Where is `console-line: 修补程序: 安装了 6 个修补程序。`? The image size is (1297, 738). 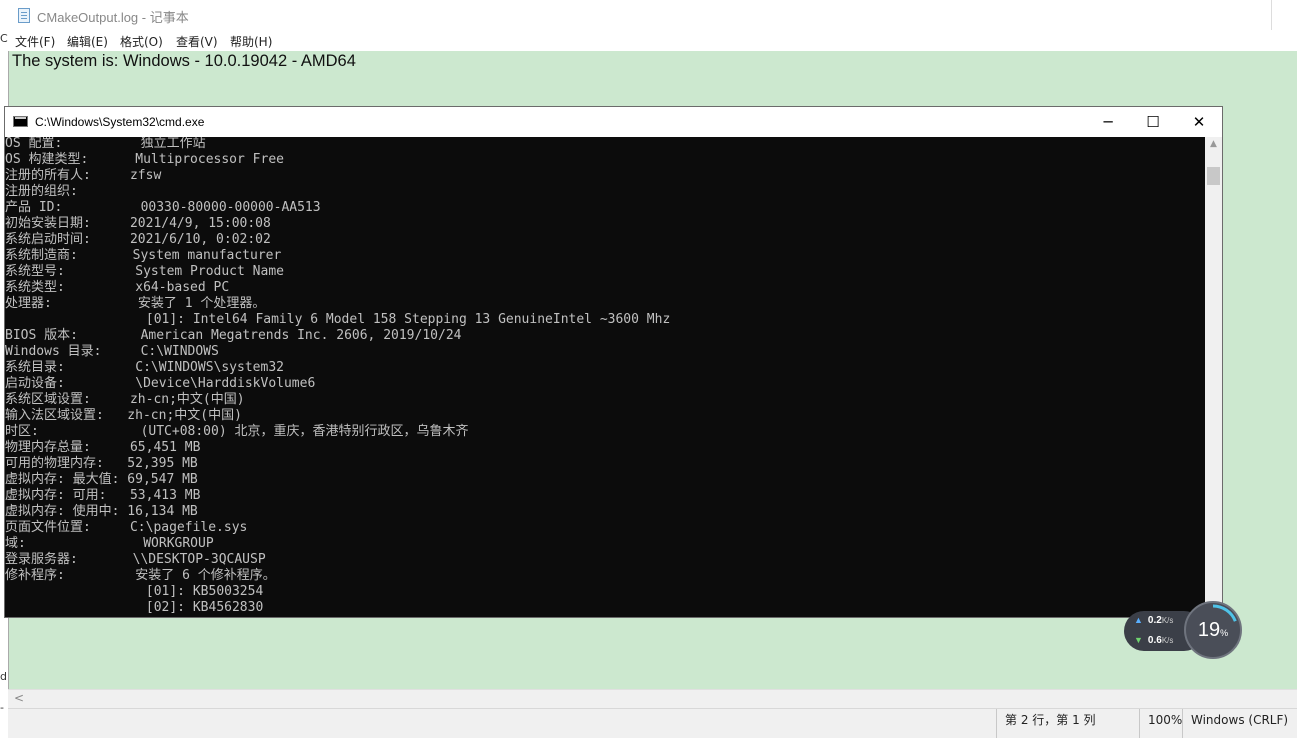
console-line: 修补程序: 安装了 6 个修补程序。 is located at coordinates (140, 575).